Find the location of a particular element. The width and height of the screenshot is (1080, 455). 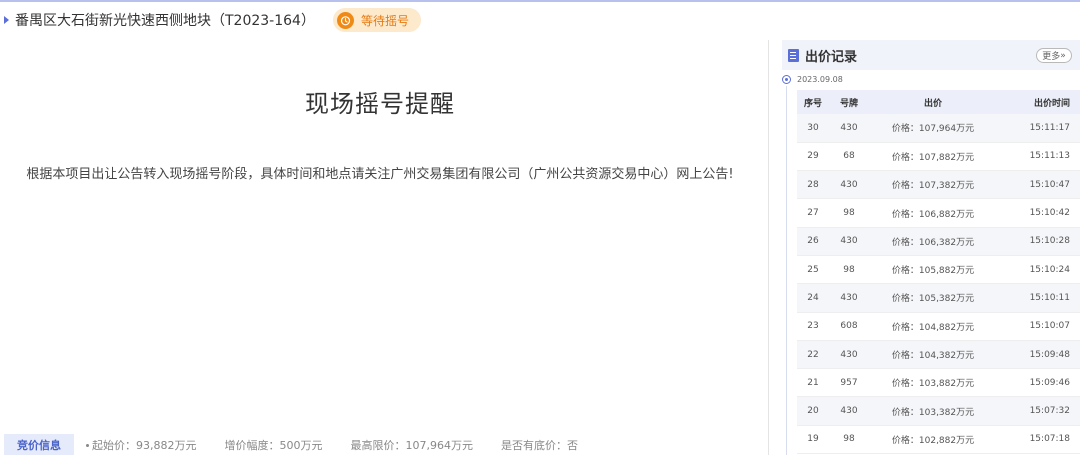

divider is located at coordinates (768, 247).